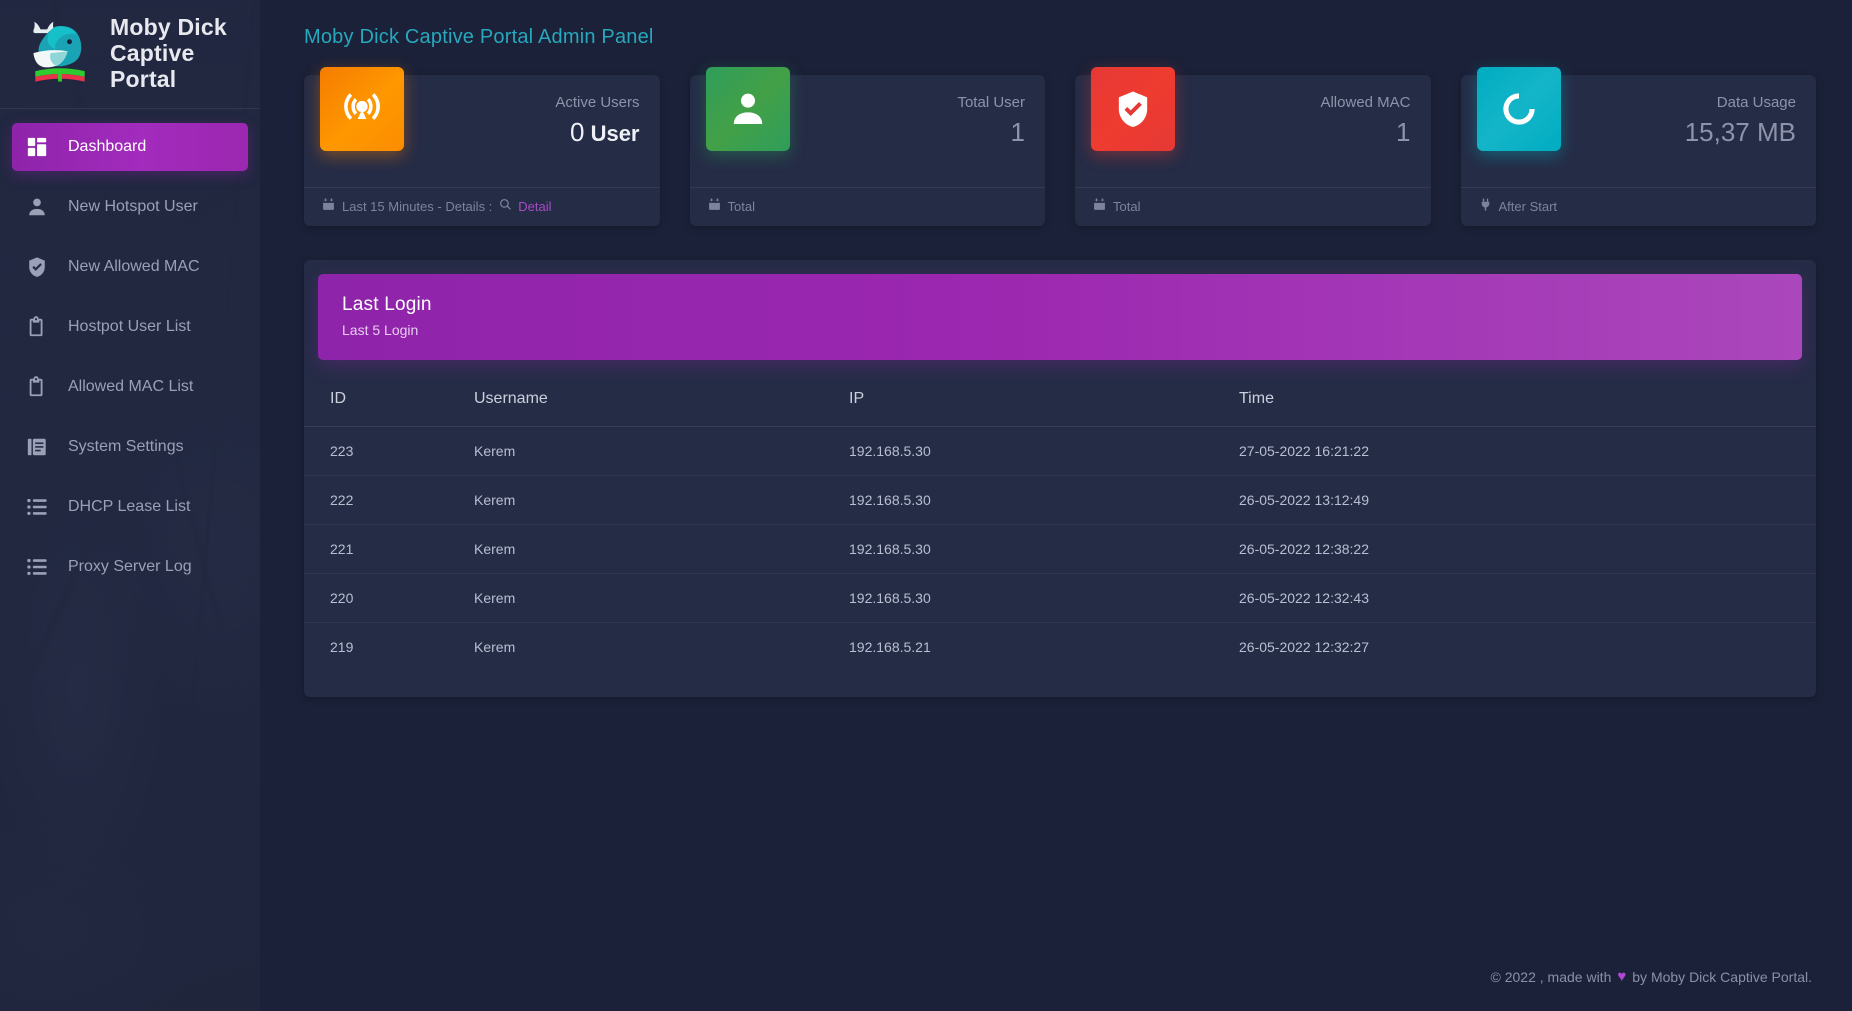  I want to click on shield-check-icon, so click(1133, 109).